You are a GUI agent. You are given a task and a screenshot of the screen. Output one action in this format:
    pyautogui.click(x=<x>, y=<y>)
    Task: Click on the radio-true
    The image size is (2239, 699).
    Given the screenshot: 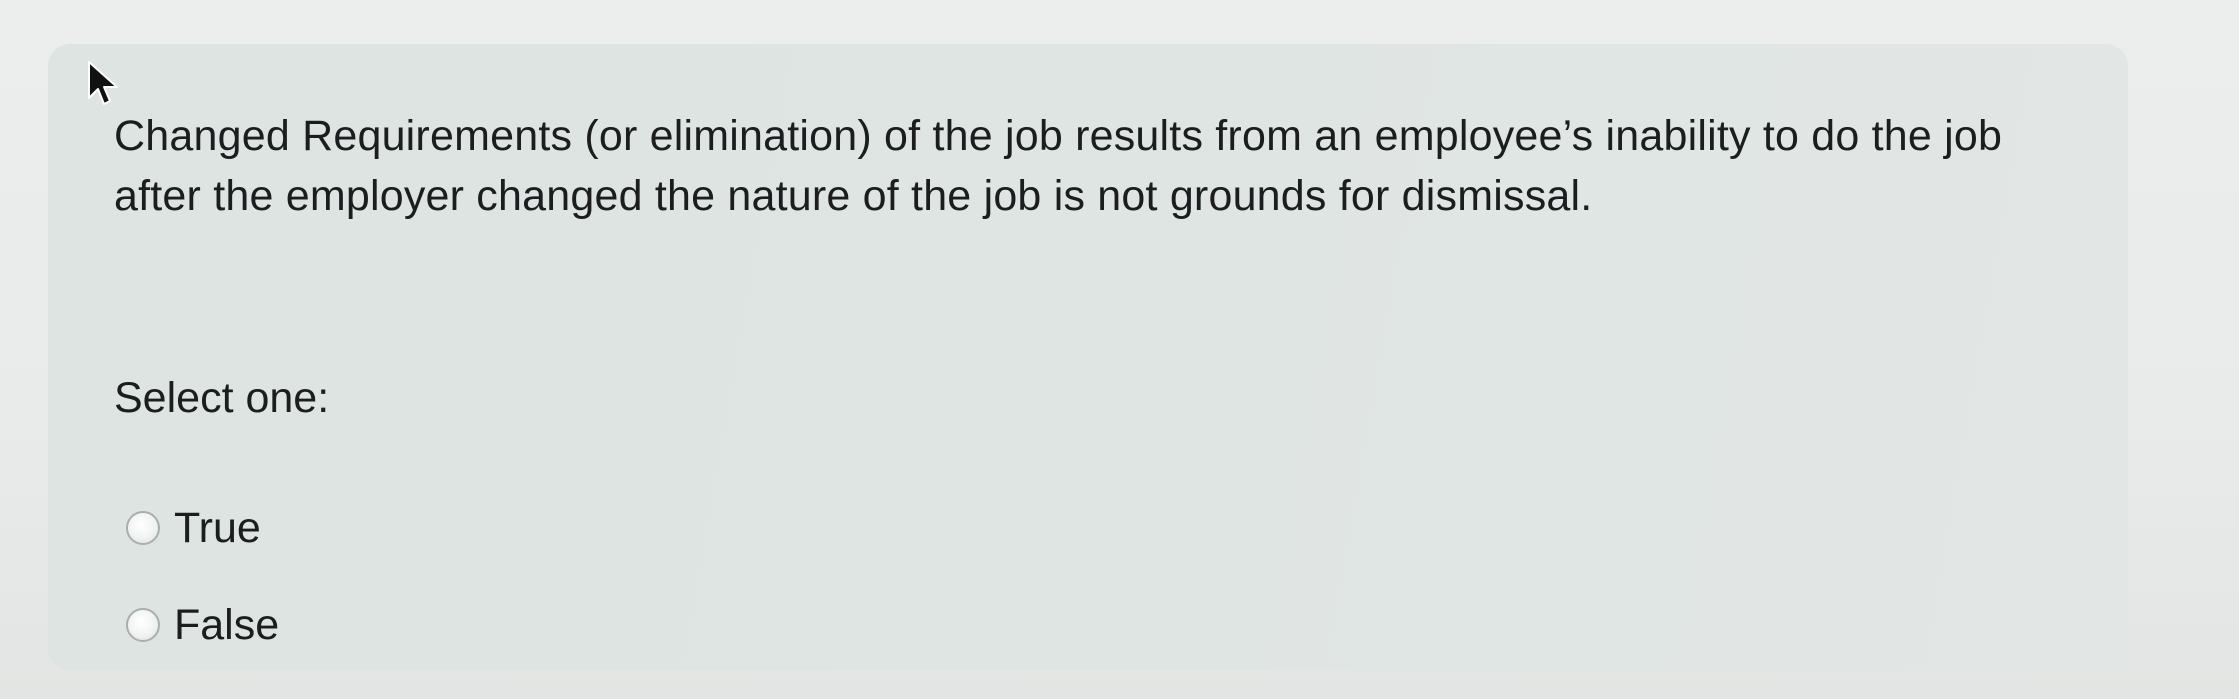 What is the action you would take?
    pyautogui.click(x=143, y=528)
    